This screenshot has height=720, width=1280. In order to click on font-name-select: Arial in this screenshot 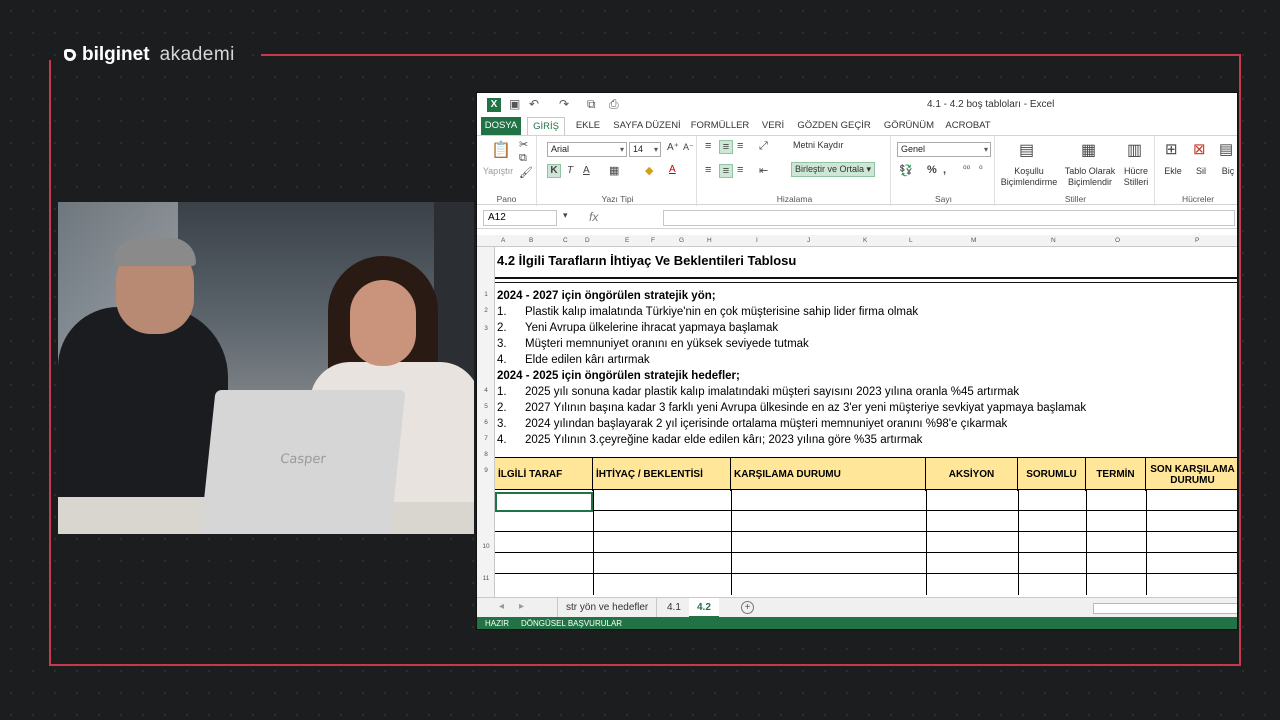, I will do `click(587, 149)`.